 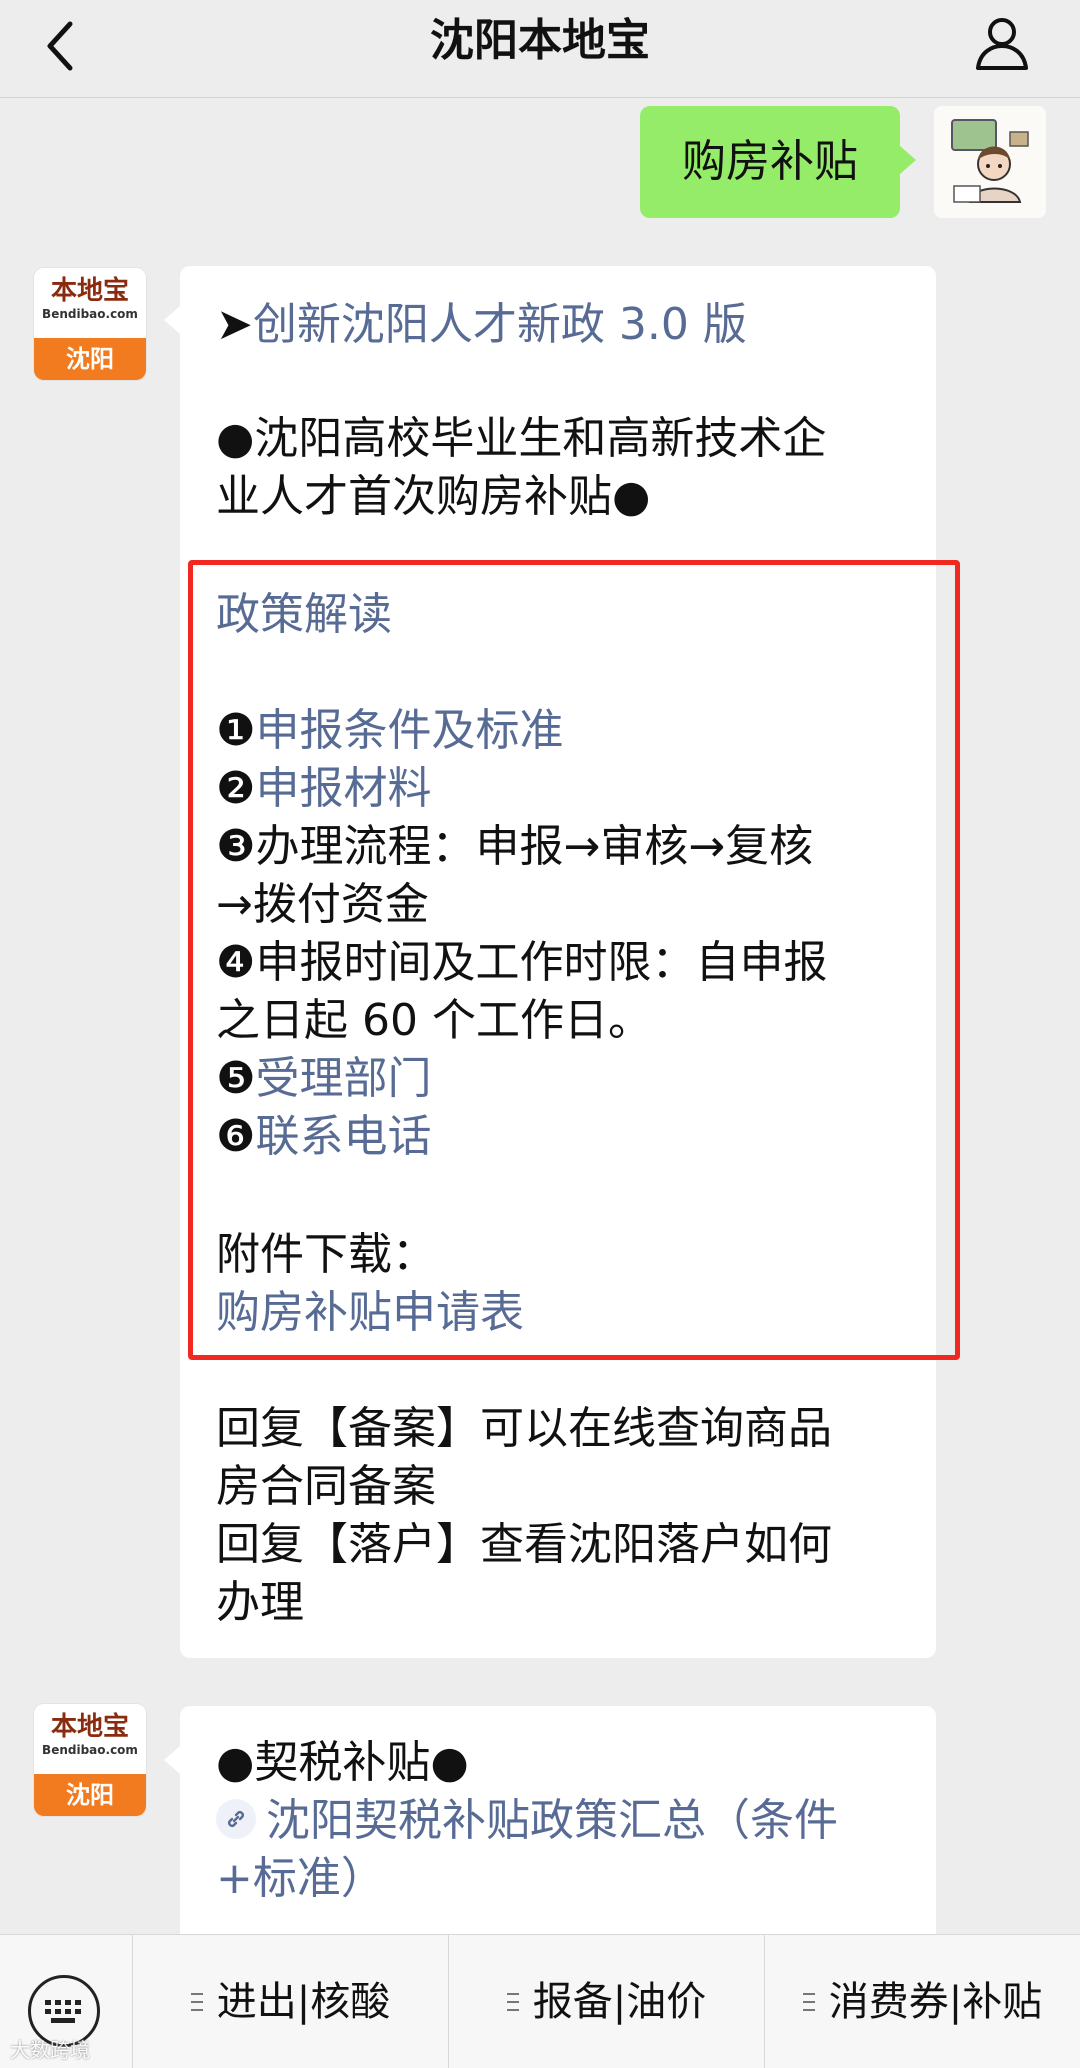 What do you see at coordinates (540, 40) in the screenshot?
I see `page-title: 沈阳本地宝` at bounding box center [540, 40].